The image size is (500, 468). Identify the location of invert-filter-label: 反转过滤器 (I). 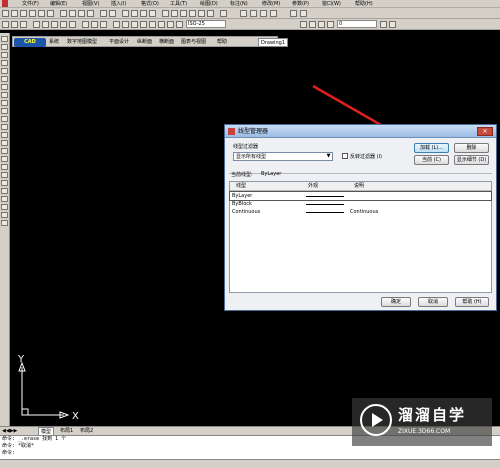
(366, 157).